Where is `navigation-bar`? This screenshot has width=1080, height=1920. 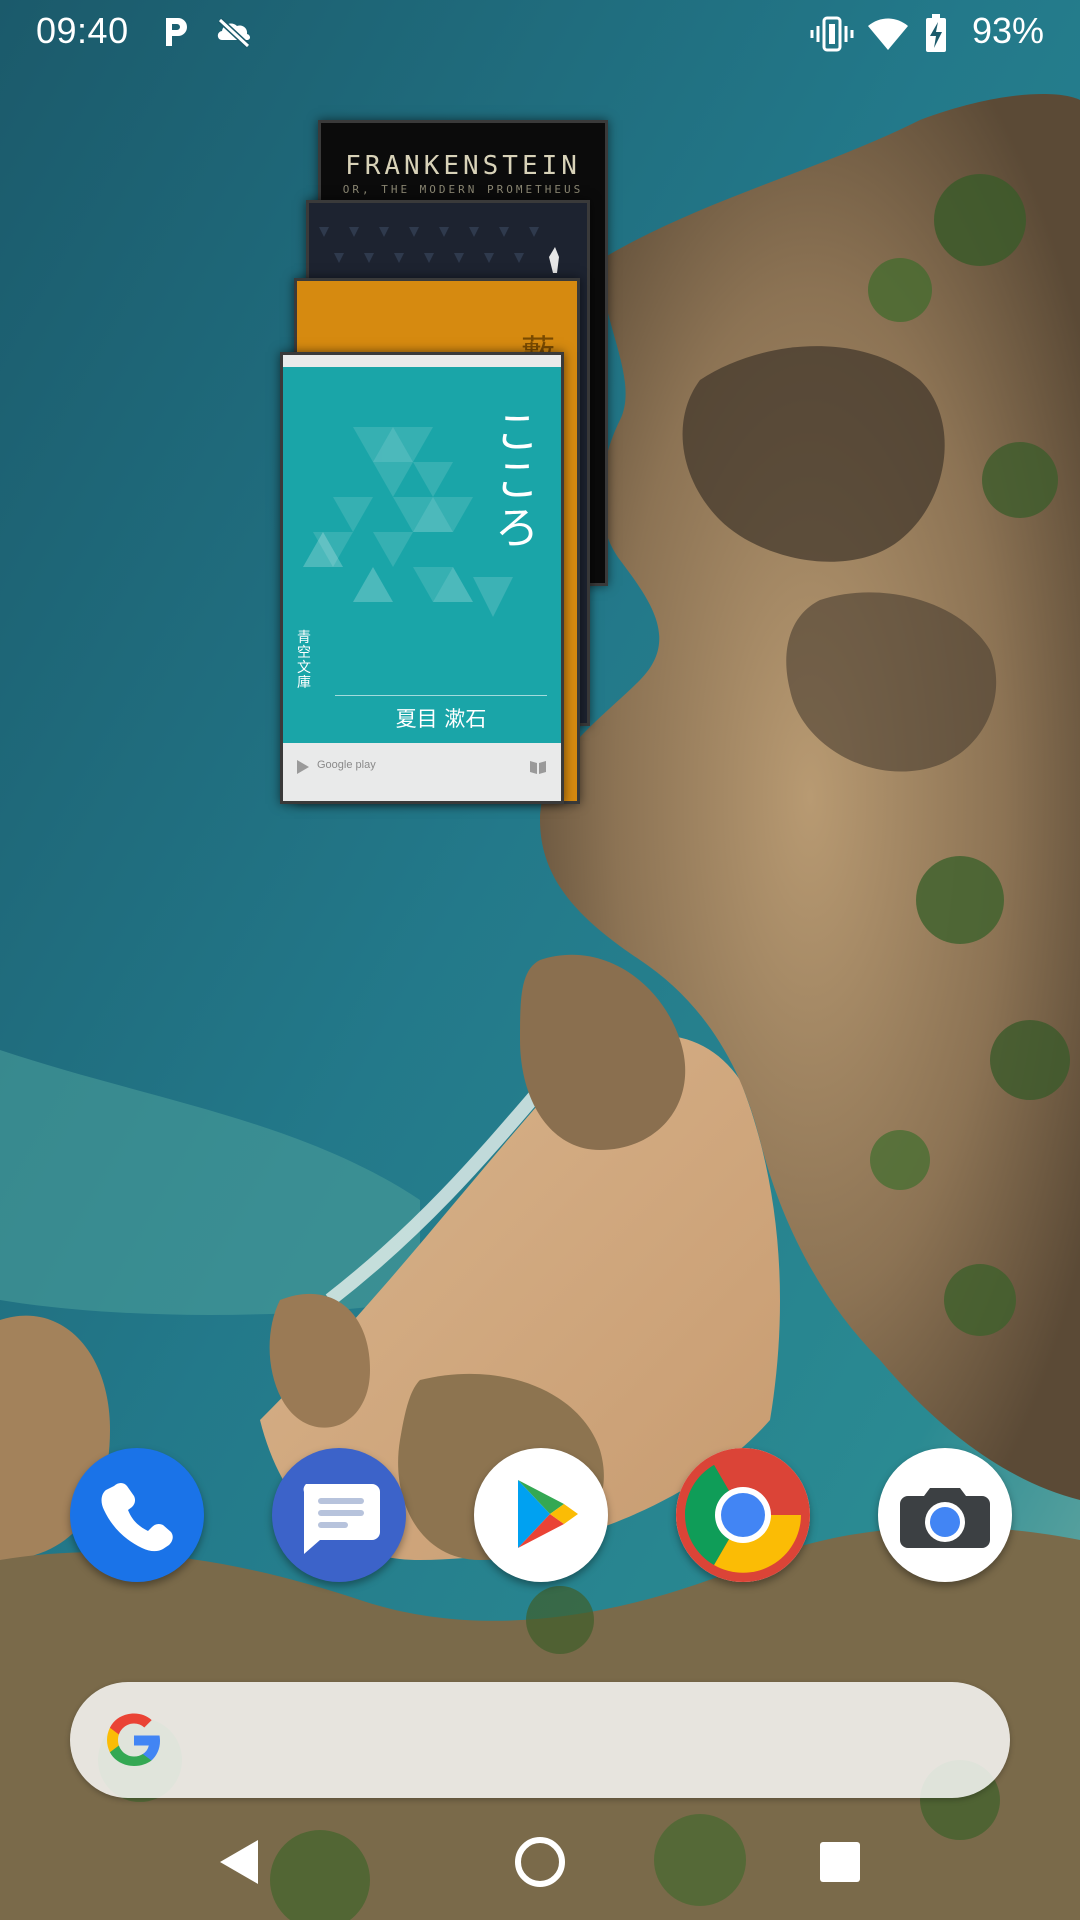 navigation-bar is located at coordinates (540, 1860).